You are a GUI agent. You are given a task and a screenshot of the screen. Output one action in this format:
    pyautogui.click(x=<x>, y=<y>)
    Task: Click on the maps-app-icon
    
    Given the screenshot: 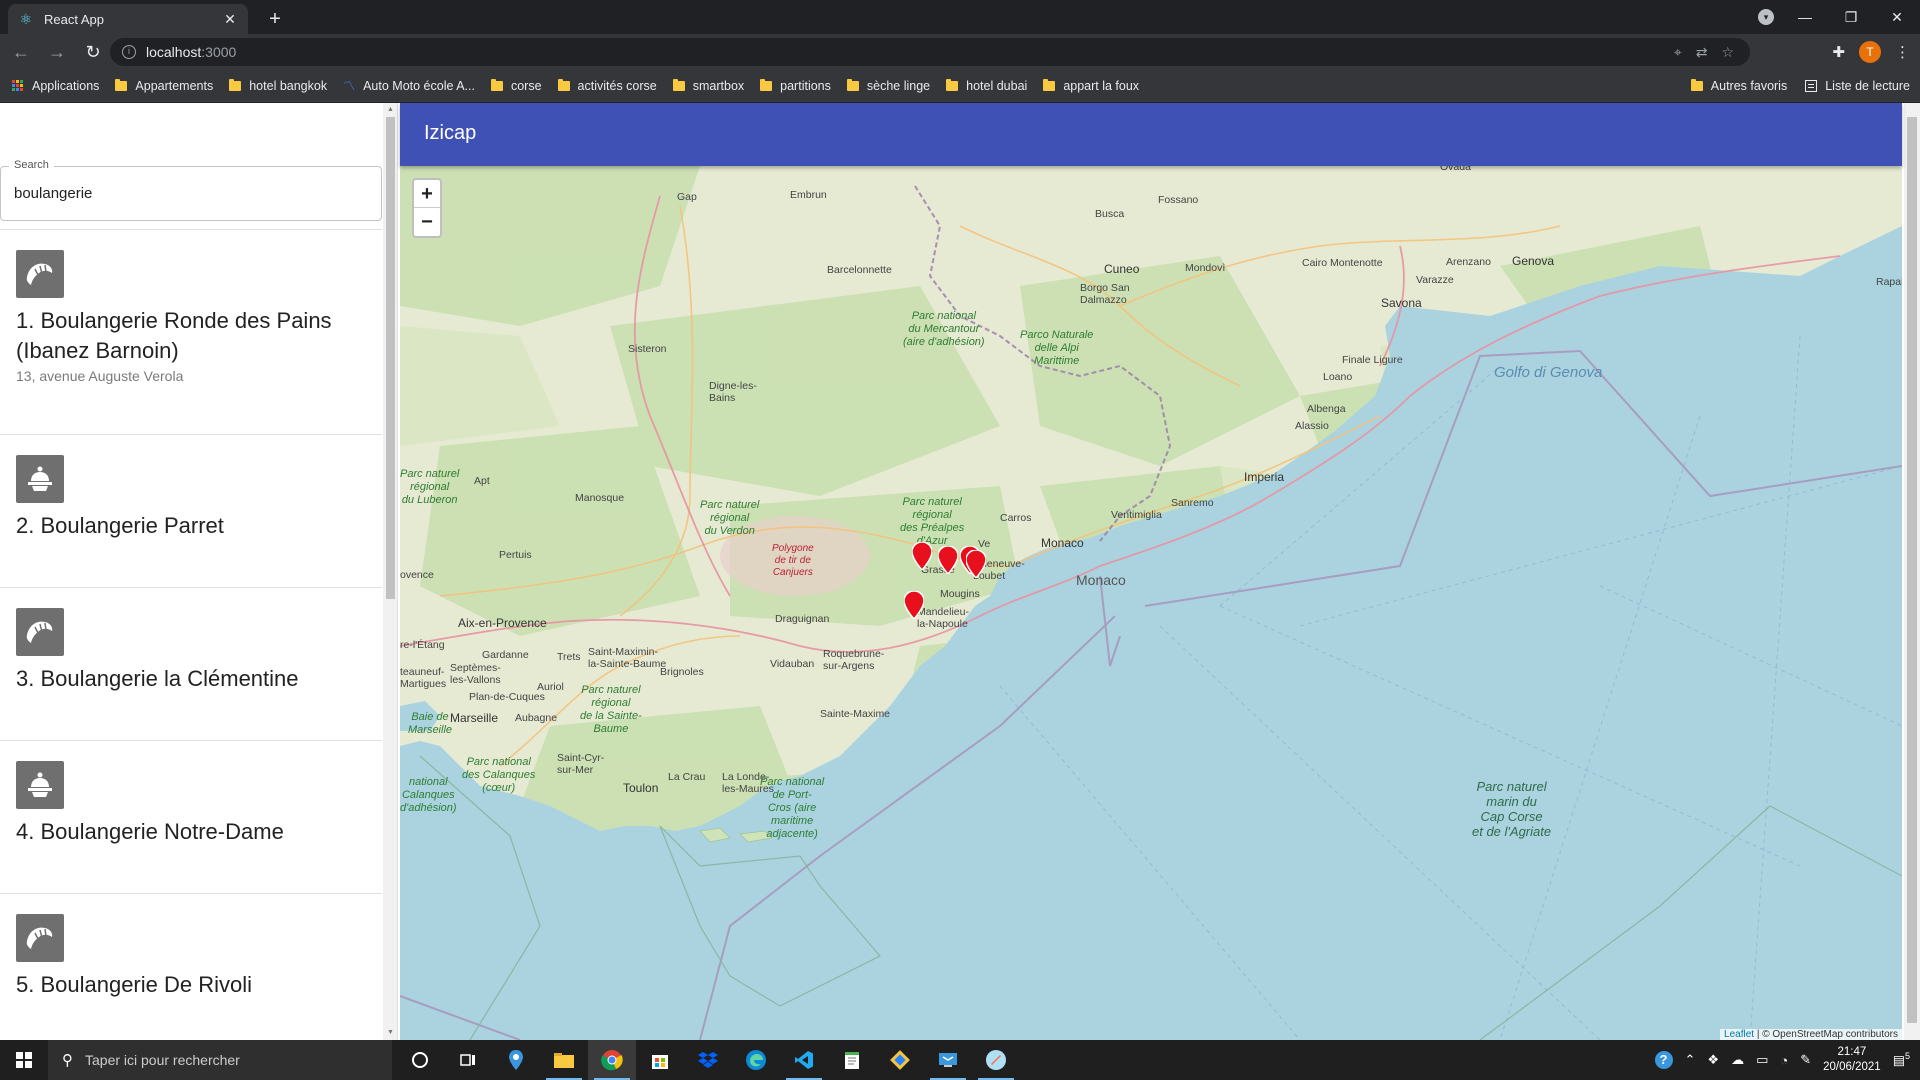 What is the action you would take?
    pyautogui.click(x=516, y=1060)
    